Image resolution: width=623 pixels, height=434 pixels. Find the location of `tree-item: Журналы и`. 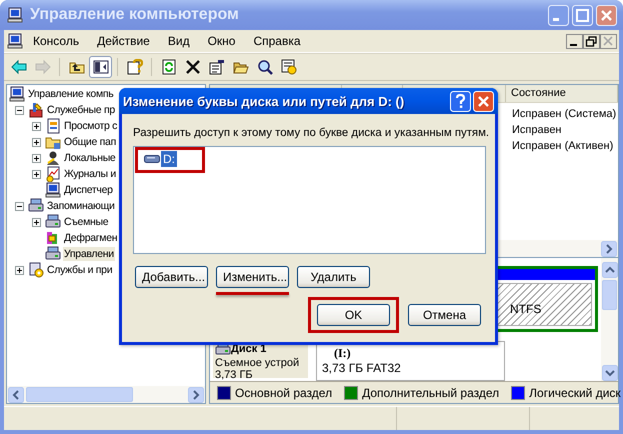

tree-item: Журналы и is located at coordinates (90, 174).